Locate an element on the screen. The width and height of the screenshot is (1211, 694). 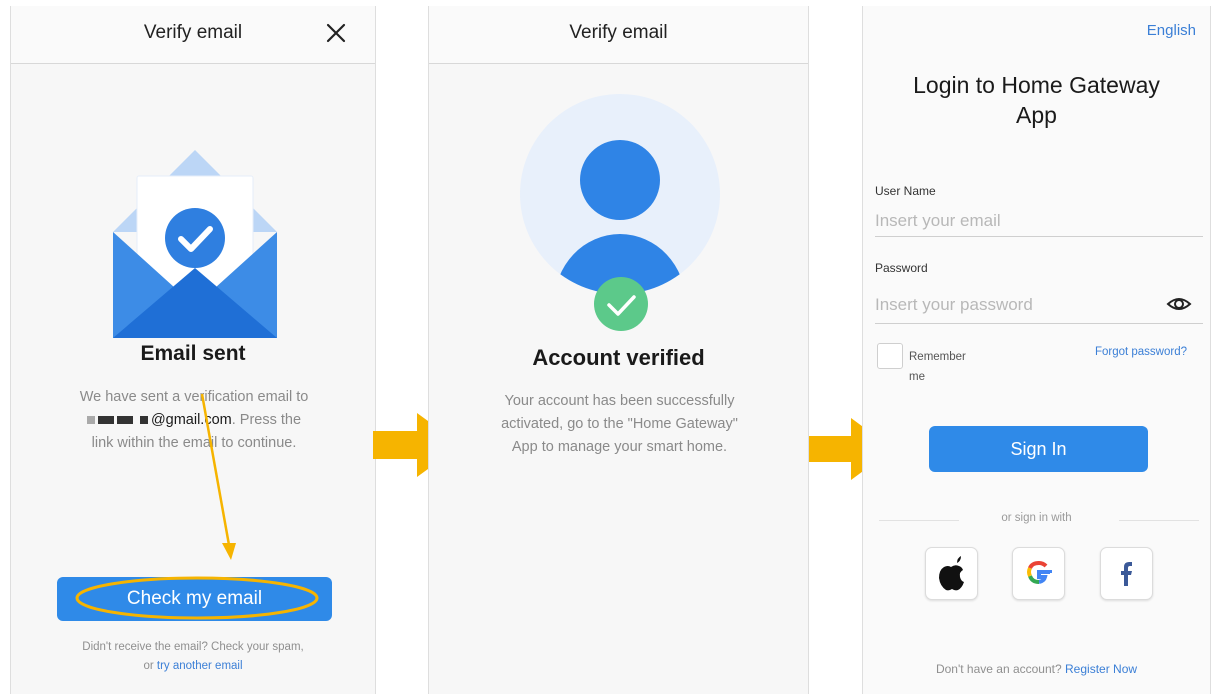
annotation-arrowhead is located at coordinates (229, 551).